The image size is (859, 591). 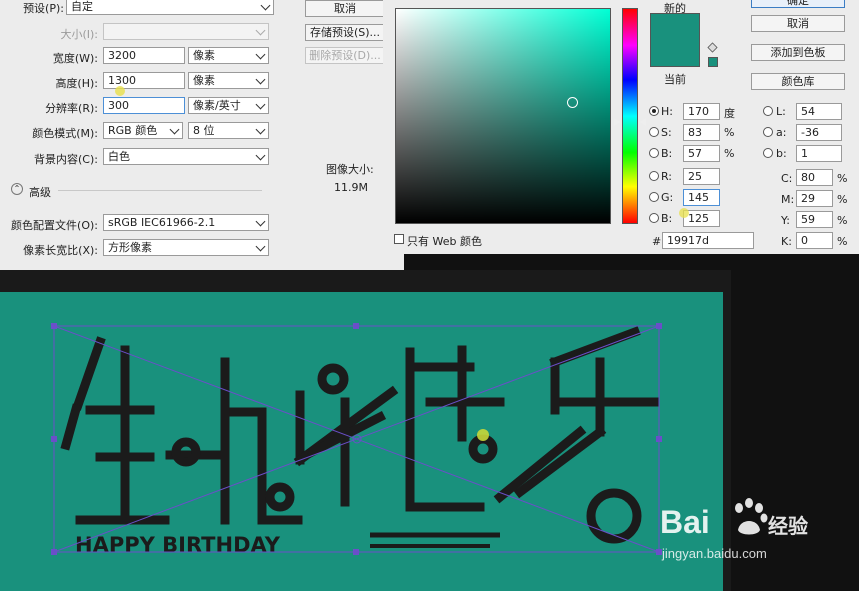 What do you see at coordinates (170, 7) in the screenshot?
I see `preset-select: 自定` at bounding box center [170, 7].